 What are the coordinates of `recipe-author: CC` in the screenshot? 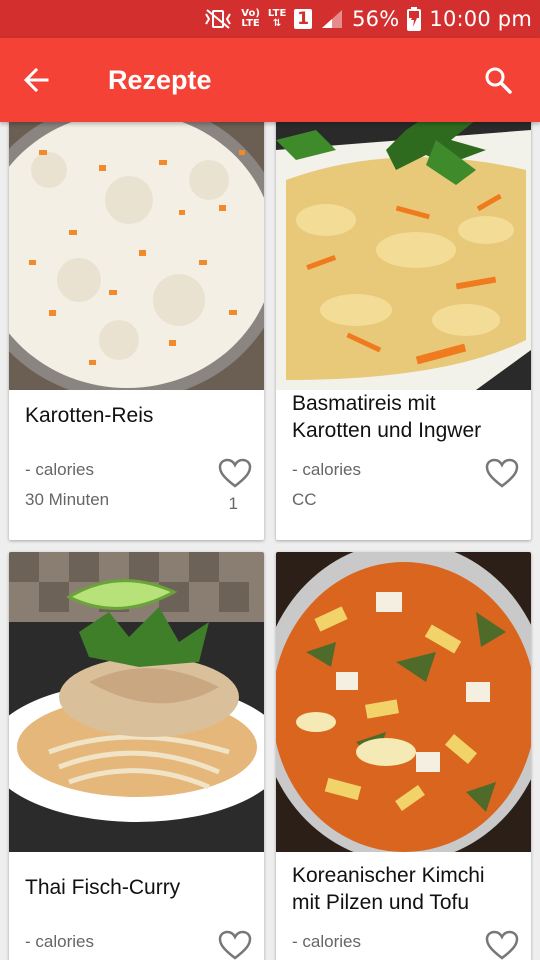 It's located at (304, 499).